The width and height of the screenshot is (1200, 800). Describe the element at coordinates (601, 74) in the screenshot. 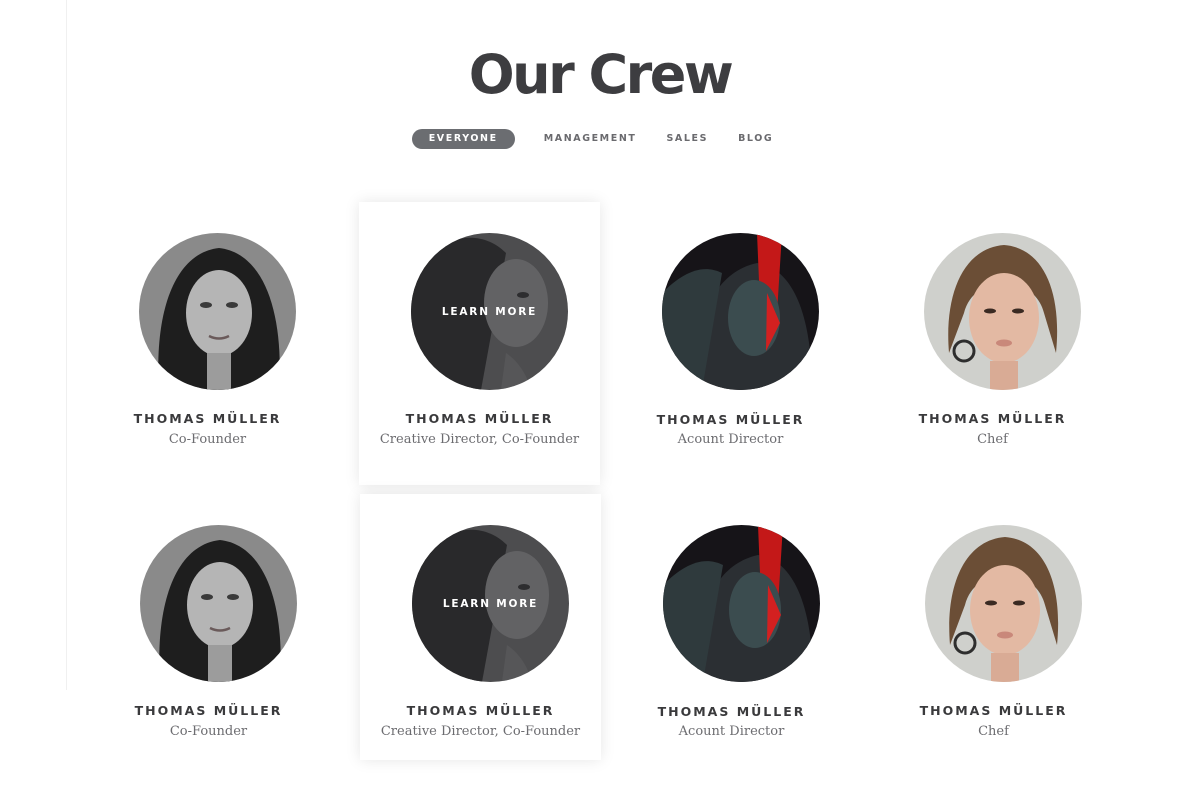

I see `page-title: Our Crew` at that location.